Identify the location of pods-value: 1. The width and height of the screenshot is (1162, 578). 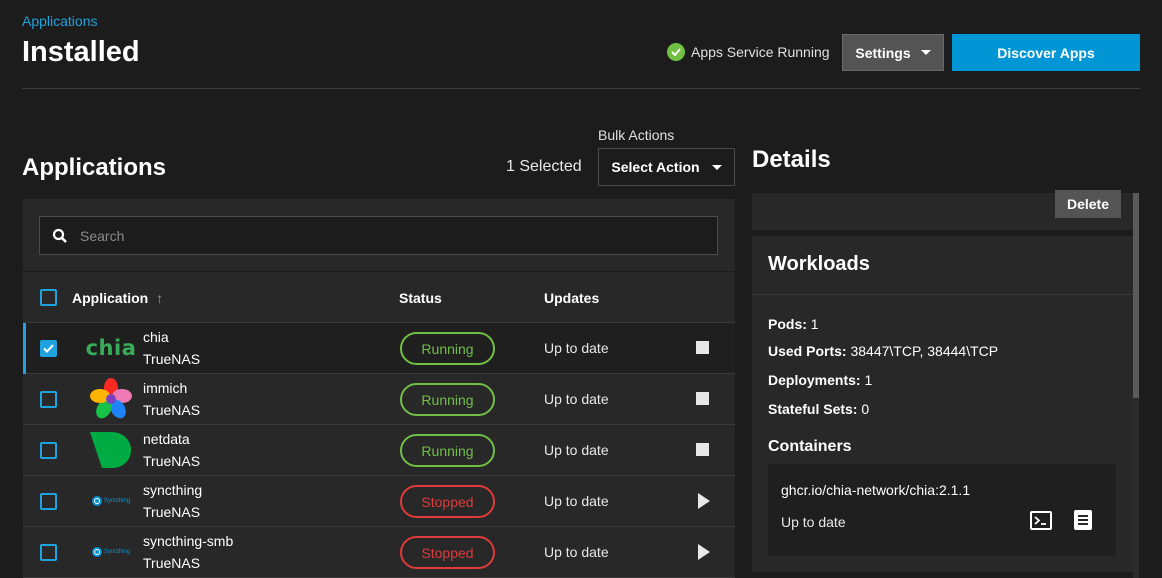
(814, 324).